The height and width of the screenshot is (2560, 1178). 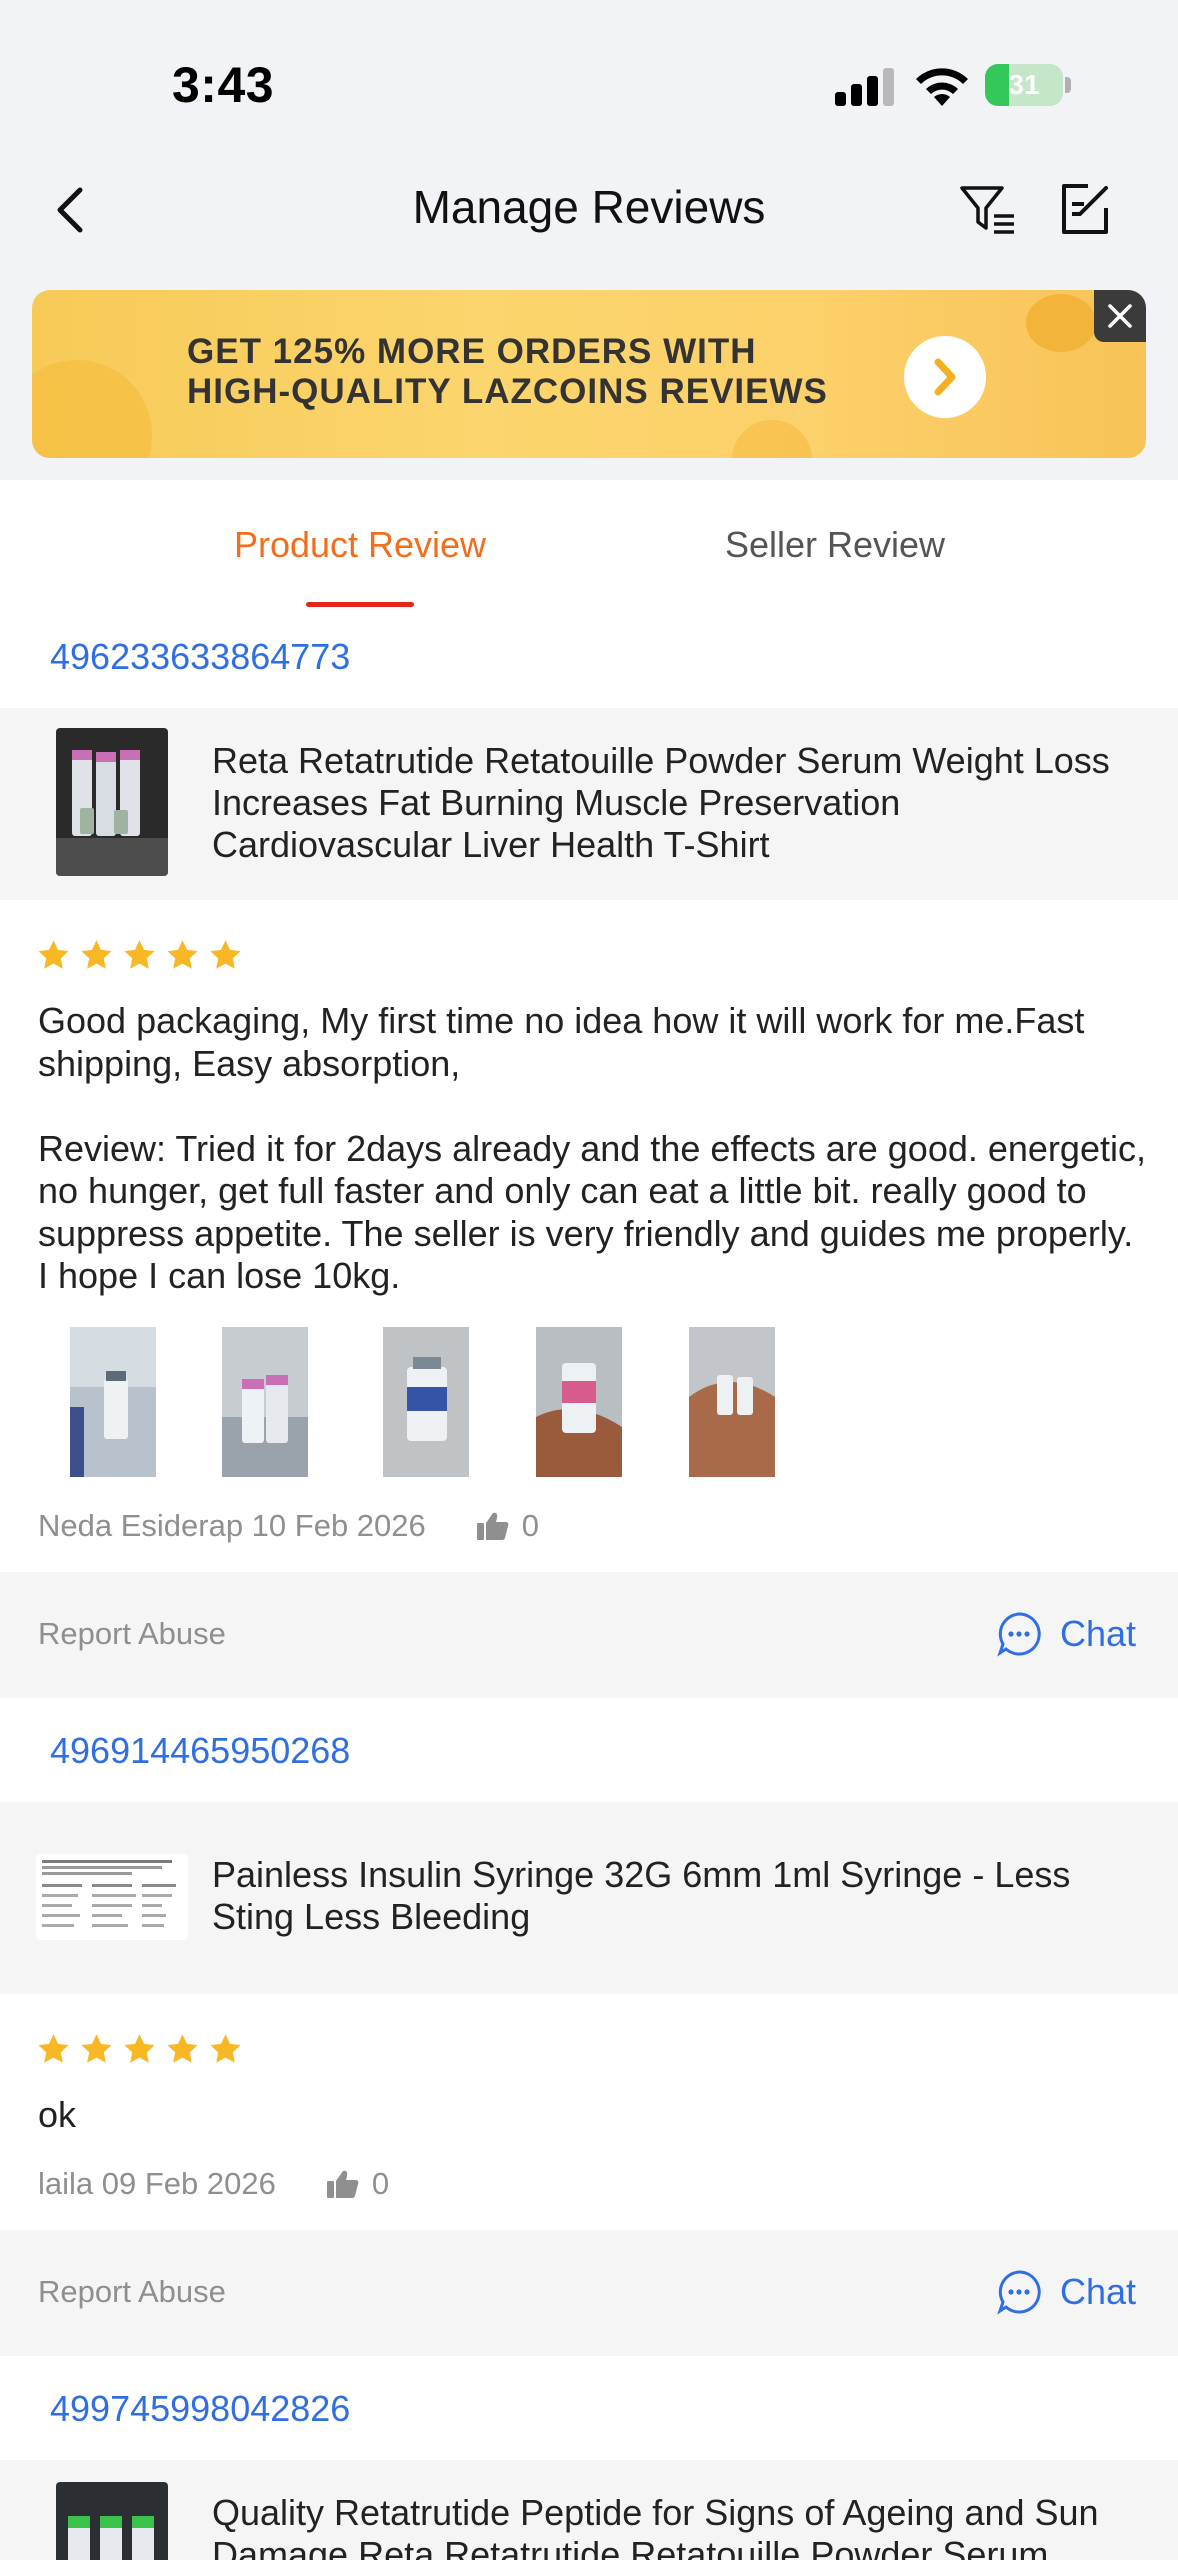 I want to click on tab-seller-review: Seller Review, so click(x=589, y=545).